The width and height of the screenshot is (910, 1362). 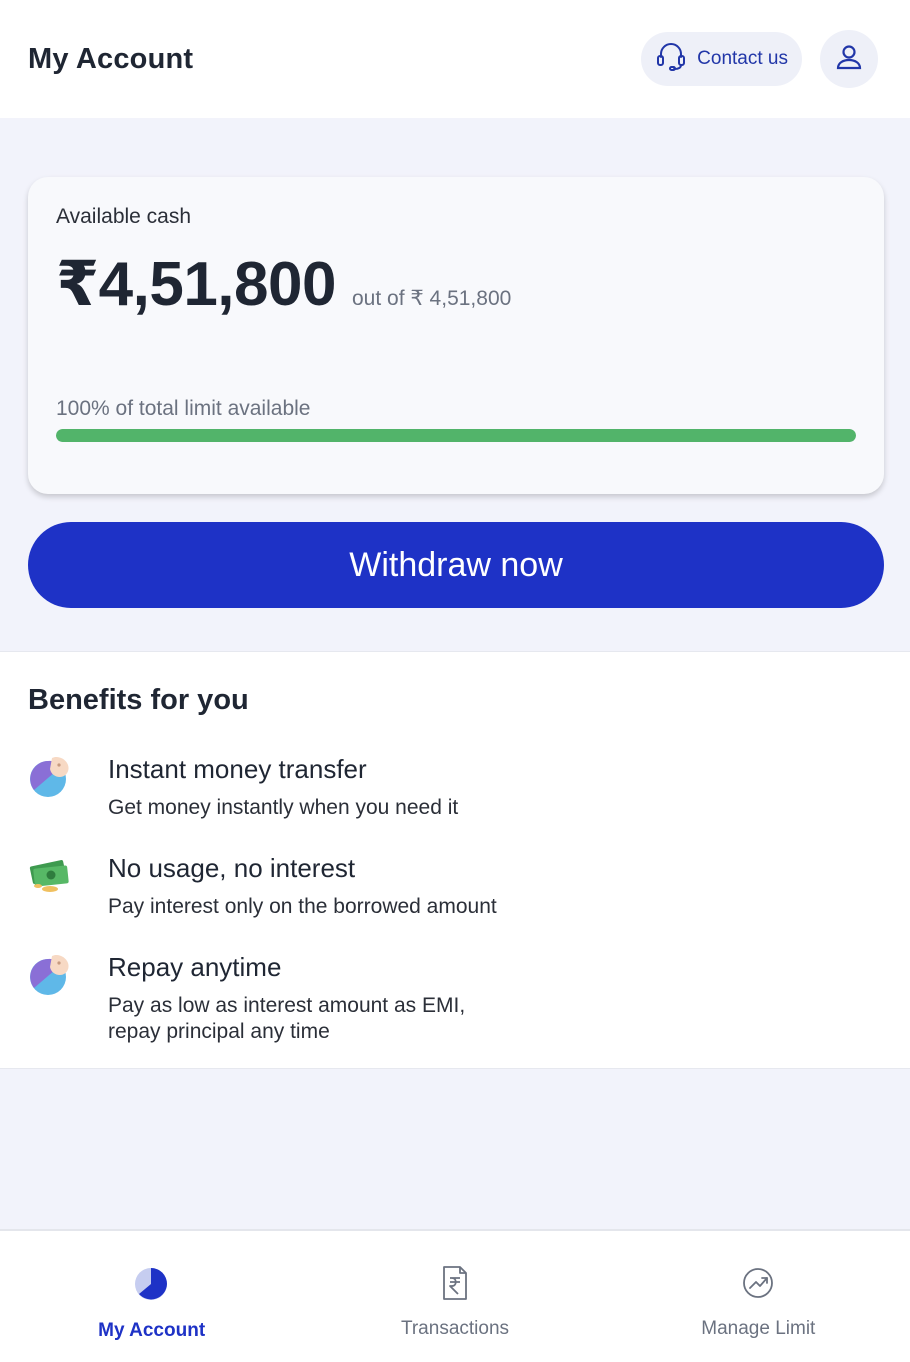 I want to click on money-stack-icon, so click(x=51, y=876).